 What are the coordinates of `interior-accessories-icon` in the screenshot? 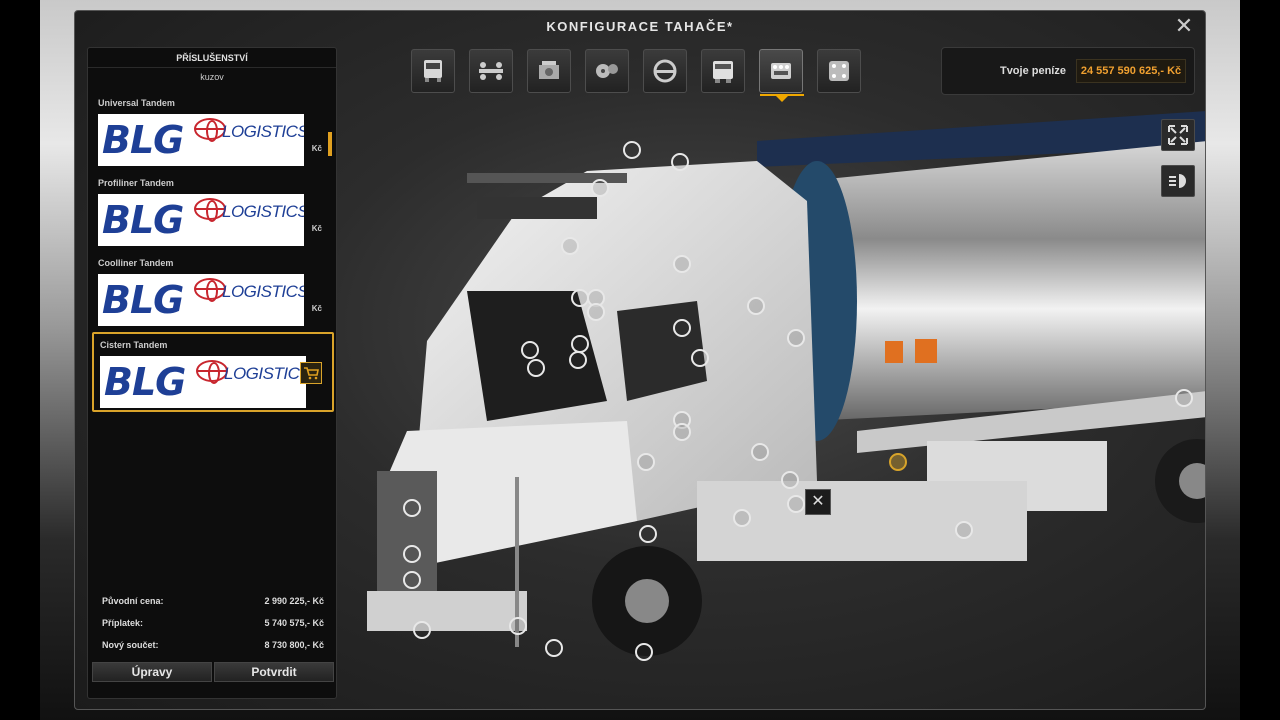 It's located at (839, 71).